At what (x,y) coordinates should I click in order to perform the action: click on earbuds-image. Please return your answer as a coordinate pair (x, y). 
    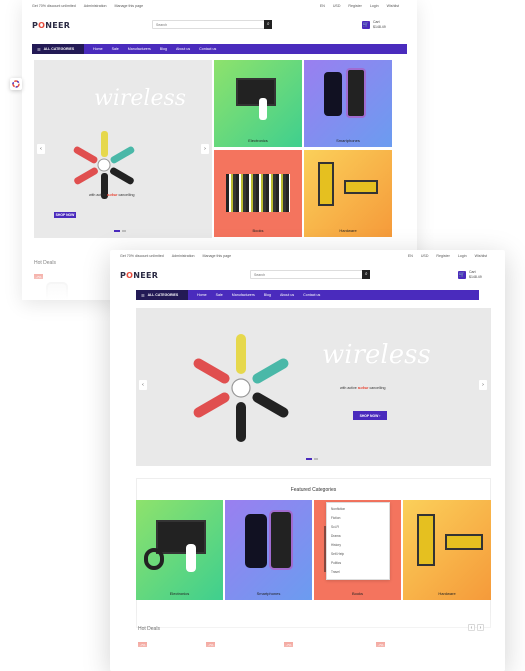
    Looking at the image, I should click on (241, 388).